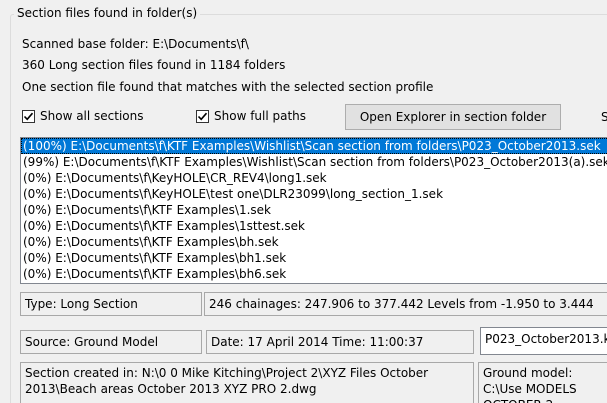 The image size is (607, 403). I want to click on clipped-edge-label: S, so click(604, 117).